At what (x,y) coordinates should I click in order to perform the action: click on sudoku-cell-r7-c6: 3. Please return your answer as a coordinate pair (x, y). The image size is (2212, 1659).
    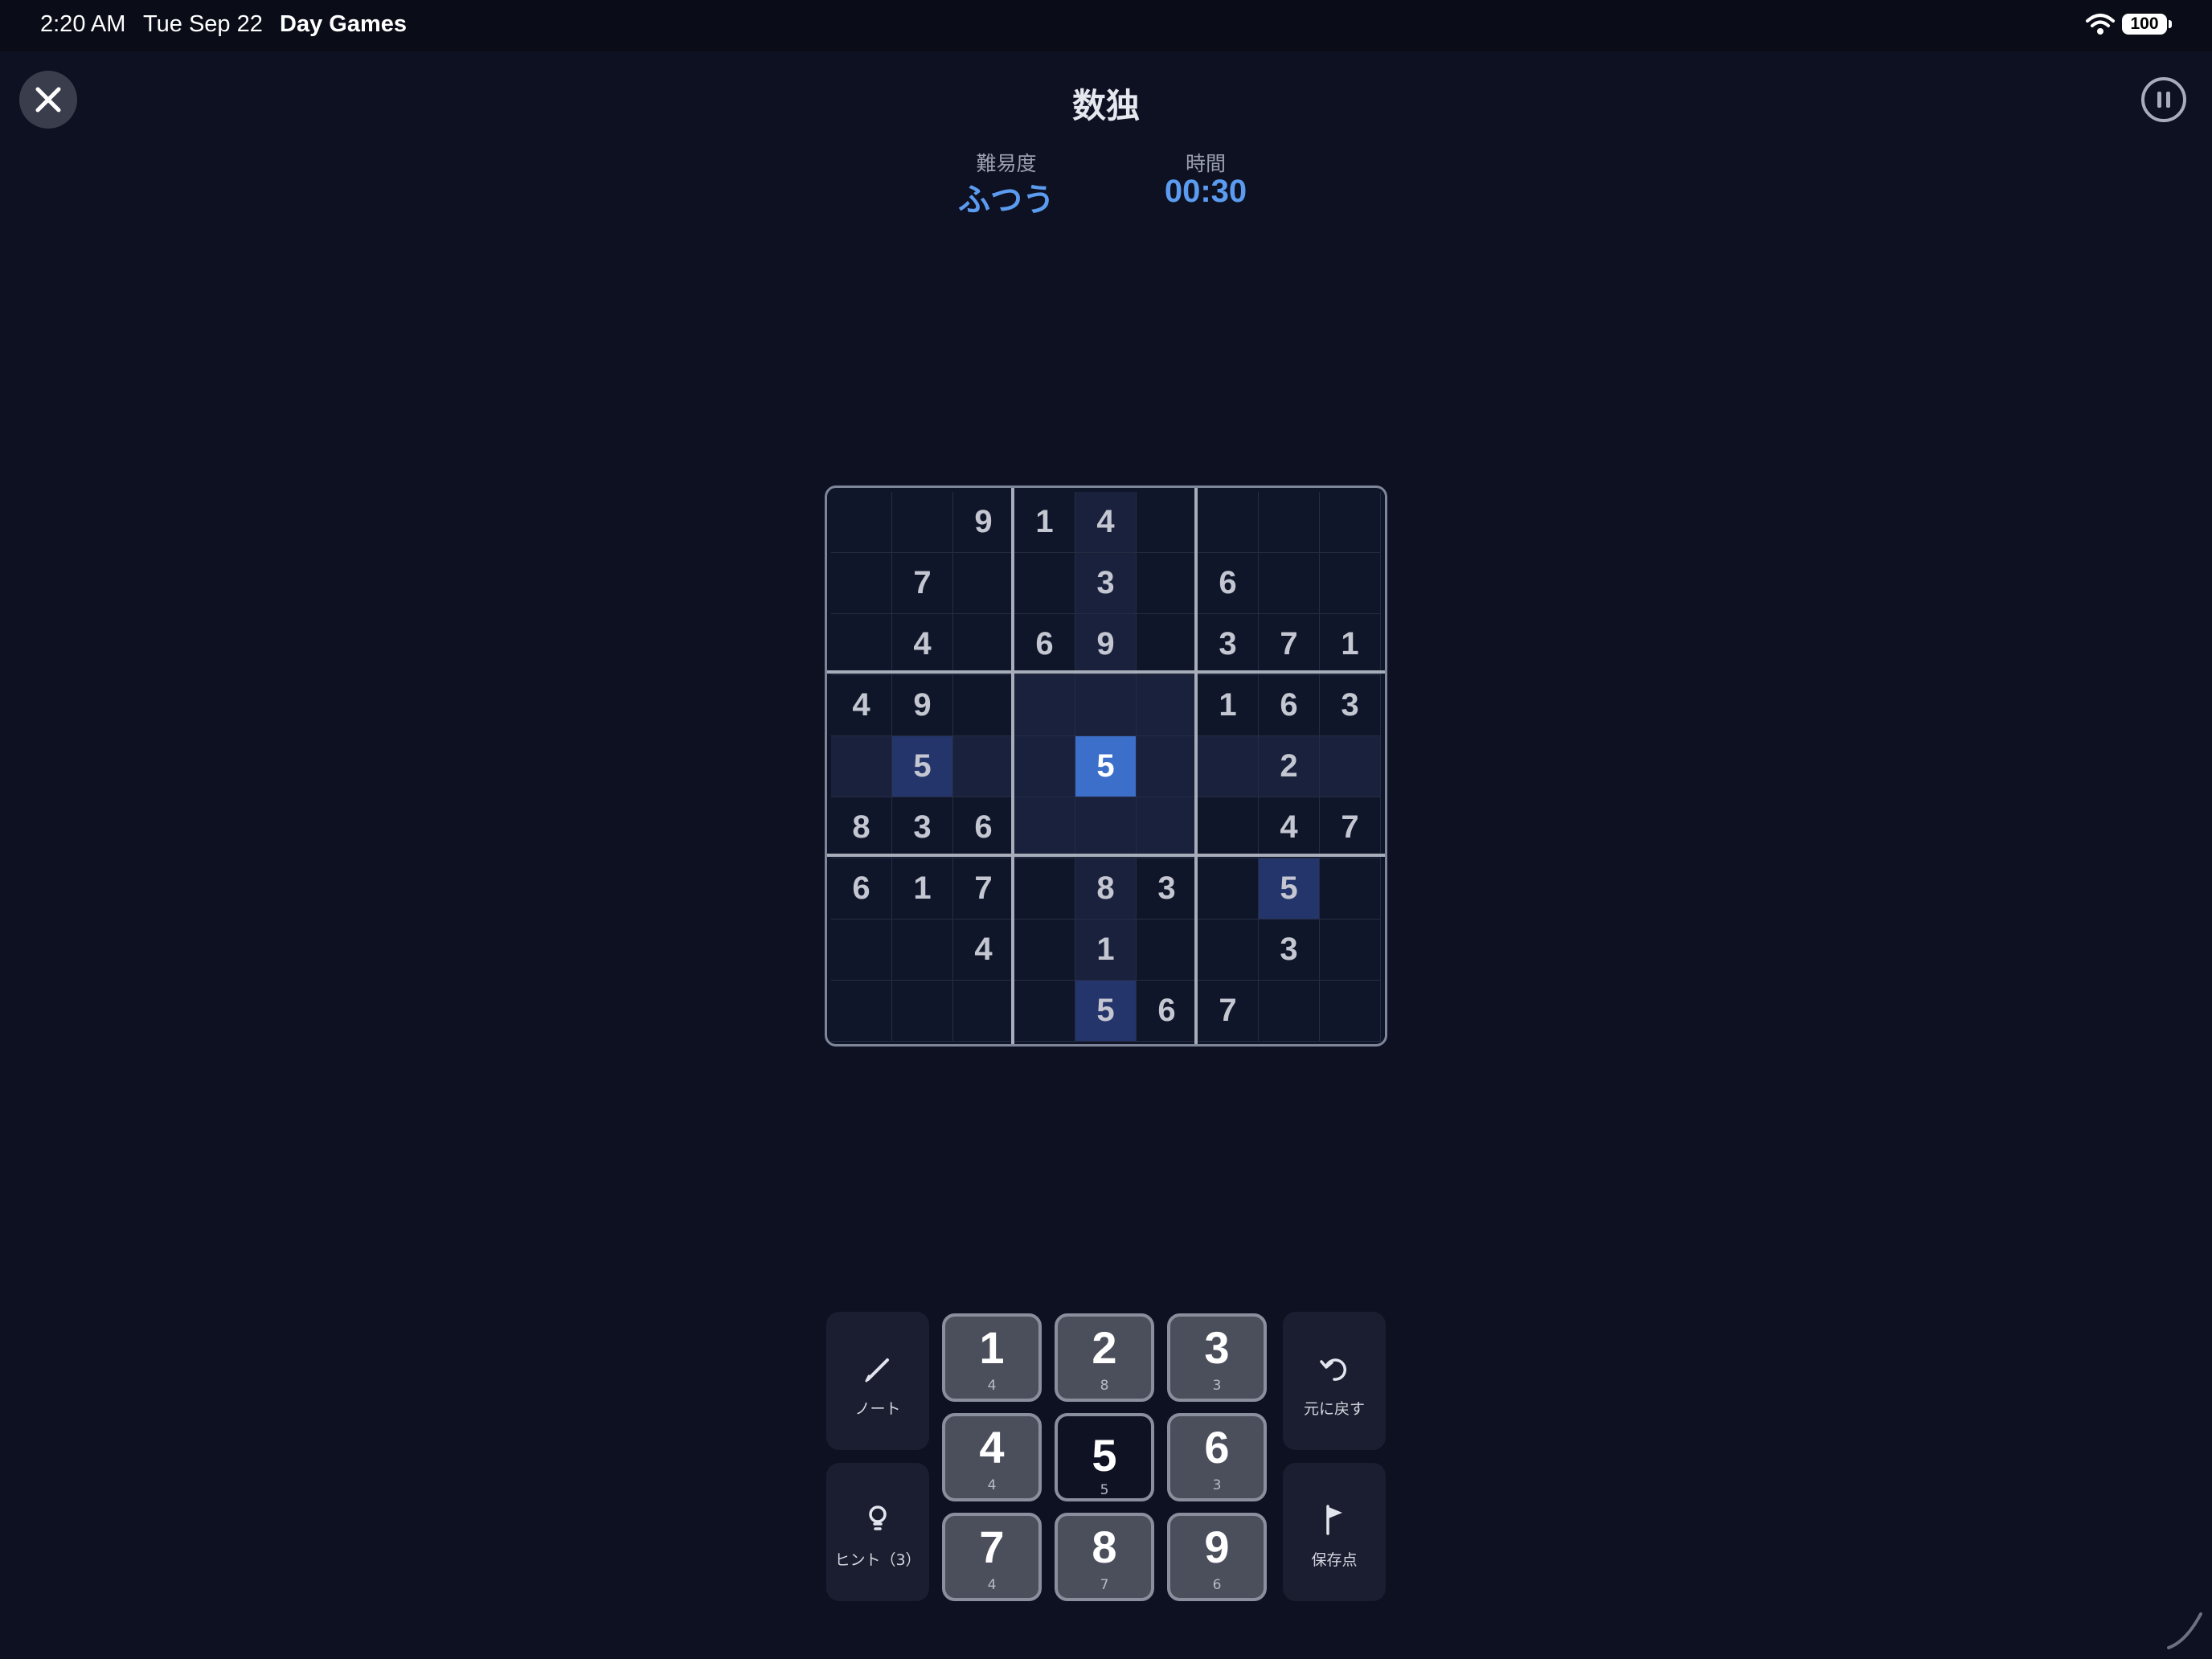
    Looking at the image, I should click on (1167, 889).